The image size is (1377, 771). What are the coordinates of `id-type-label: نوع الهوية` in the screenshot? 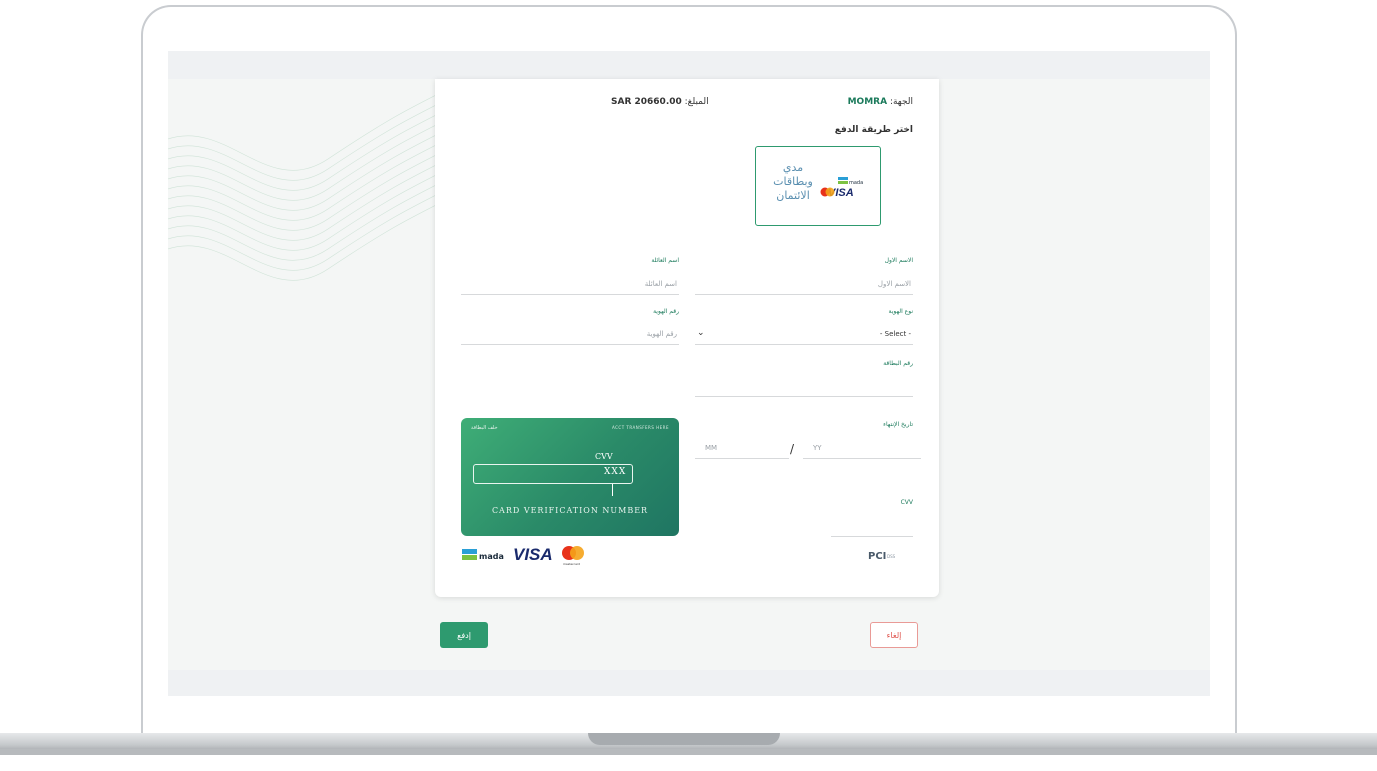 It's located at (900, 311).